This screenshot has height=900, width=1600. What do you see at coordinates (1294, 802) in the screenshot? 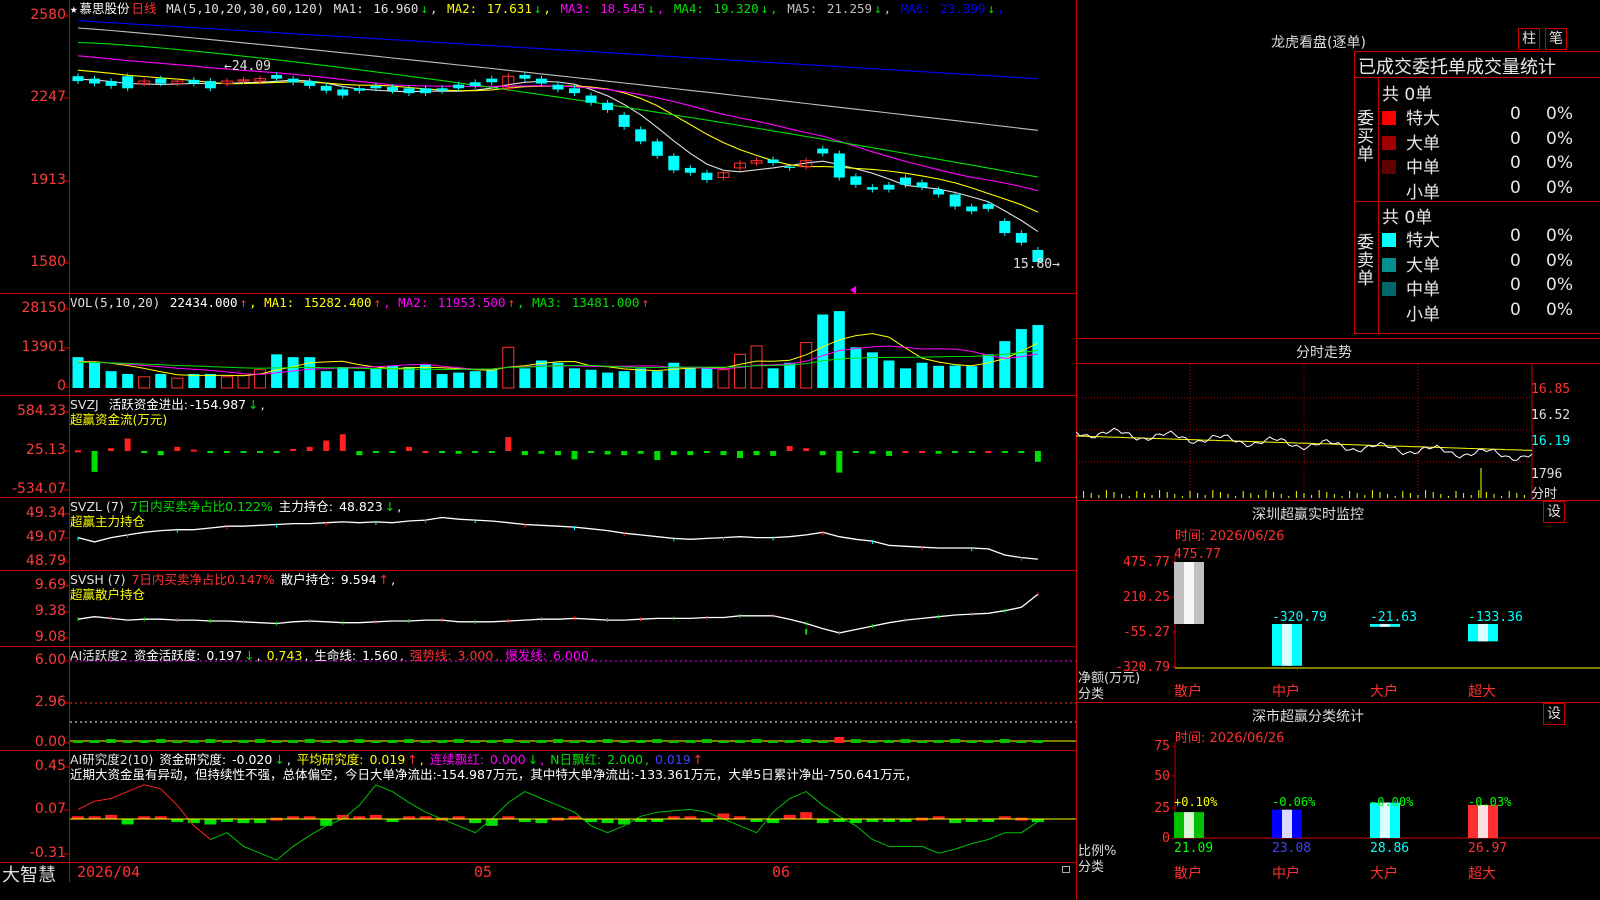
I see `category-delta-label: -0.06%` at bounding box center [1294, 802].